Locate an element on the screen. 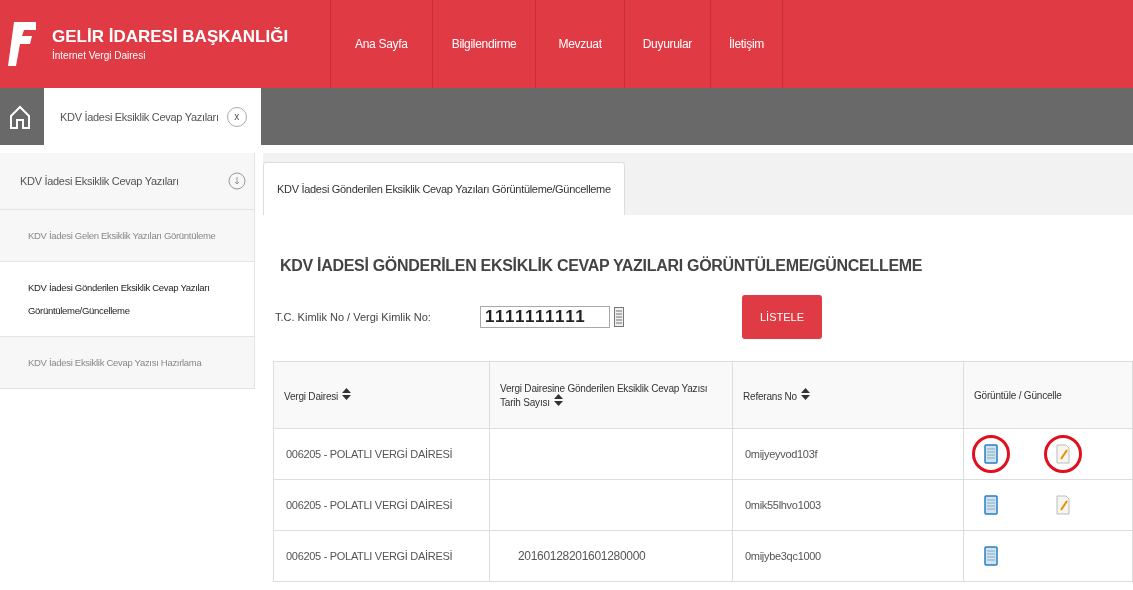 The width and height of the screenshot is (1133, 590). sidebar-item: KDV İadesi Eksiklik Cevap Yazısı Hazırlama is located at coordinates (127, 363).